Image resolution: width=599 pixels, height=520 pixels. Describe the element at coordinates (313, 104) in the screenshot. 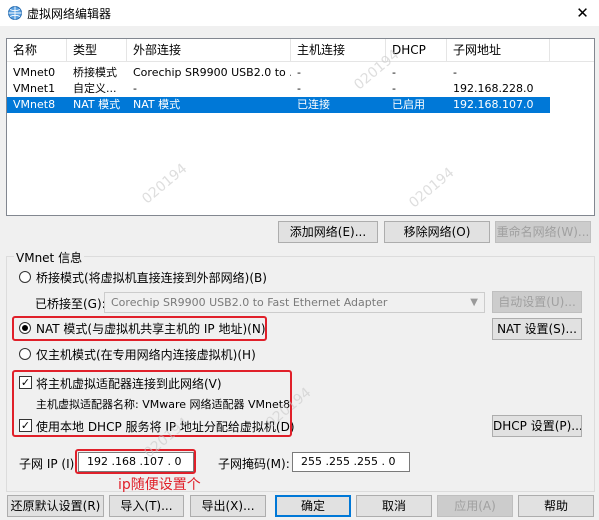

I see `cell-host: 已连接` at that location.